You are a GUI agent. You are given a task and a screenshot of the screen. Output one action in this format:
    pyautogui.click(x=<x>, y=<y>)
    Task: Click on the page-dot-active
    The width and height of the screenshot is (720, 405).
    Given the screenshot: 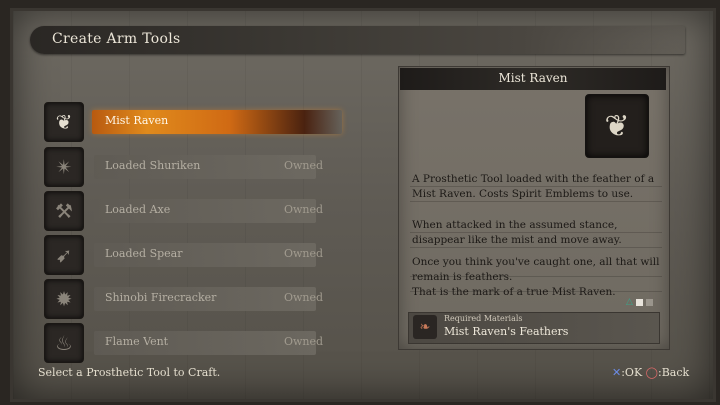 What is the action you would take?
    pyautogui.click(x=639, y=302)
    